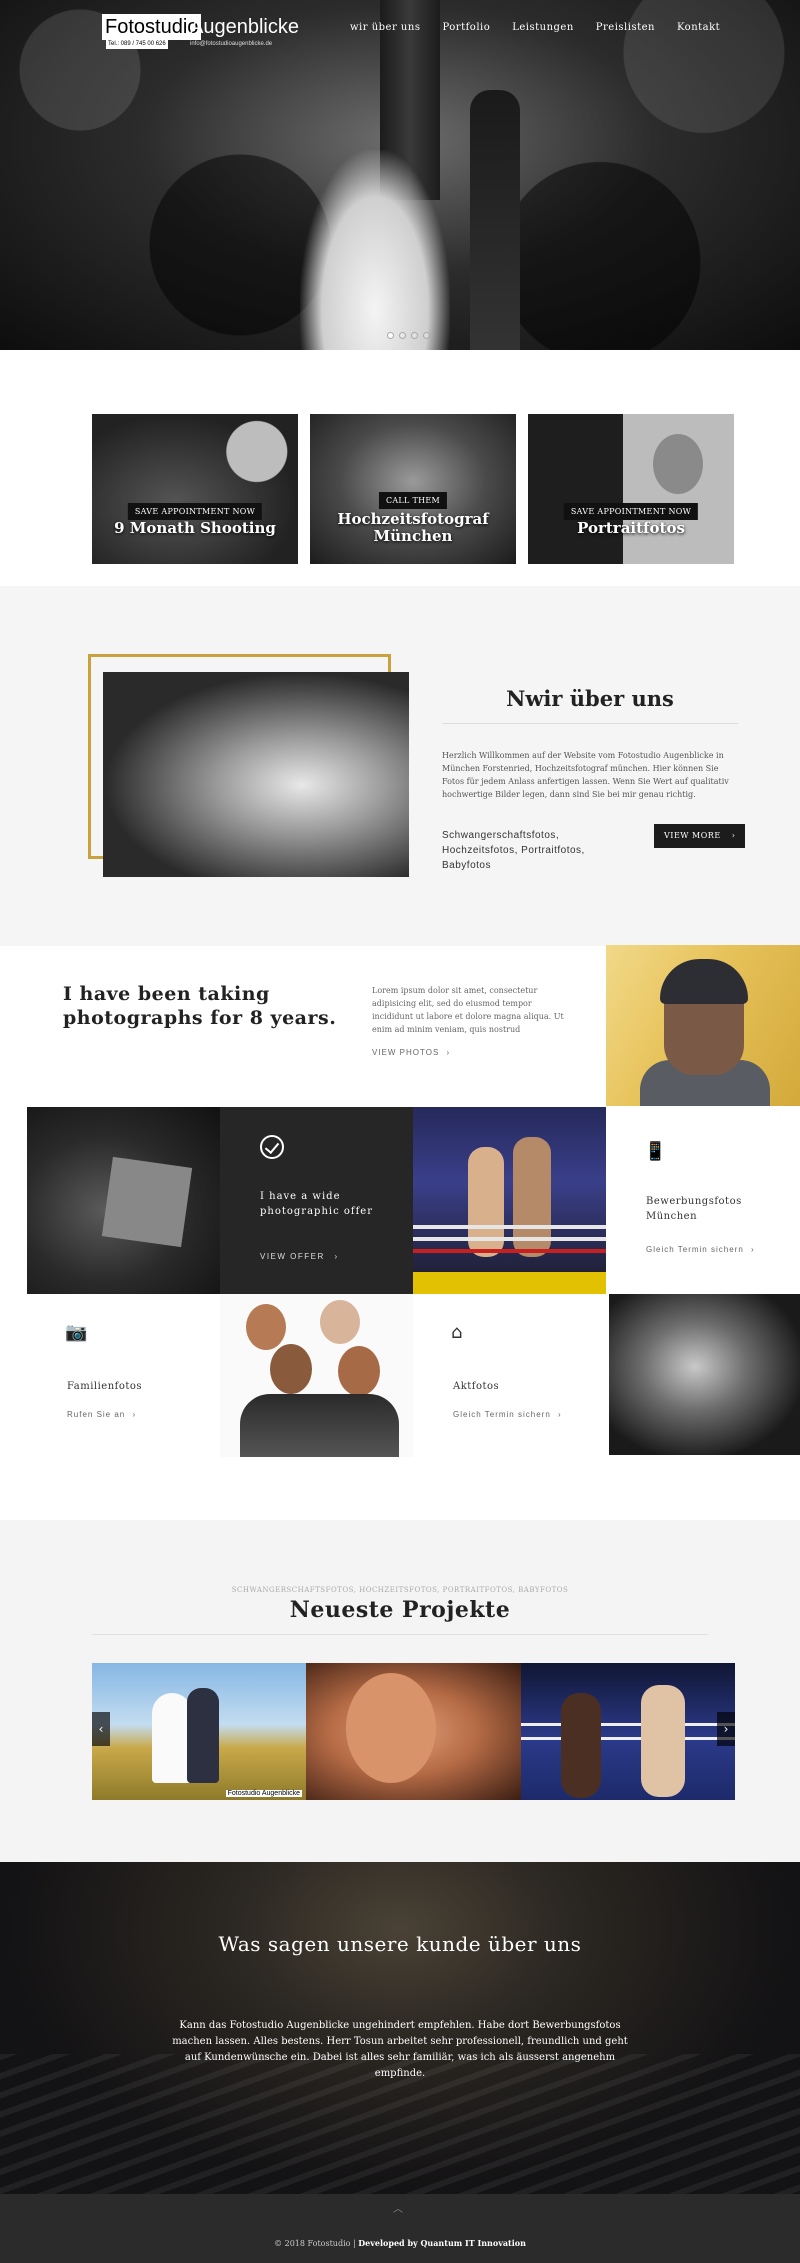 The height and width of the screenshot is (2263, 800). I want to click on tile-portraitfotos: SAVE APPOINTMENT NOW Portraitfotos, so click(631, 489).